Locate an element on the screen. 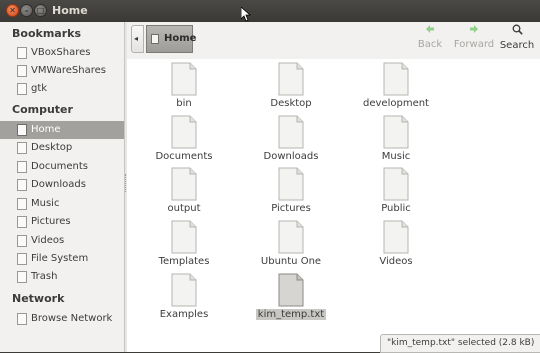 This screenshot has height=353, width=540. window-title: Home is located at coordinates (70, 10).